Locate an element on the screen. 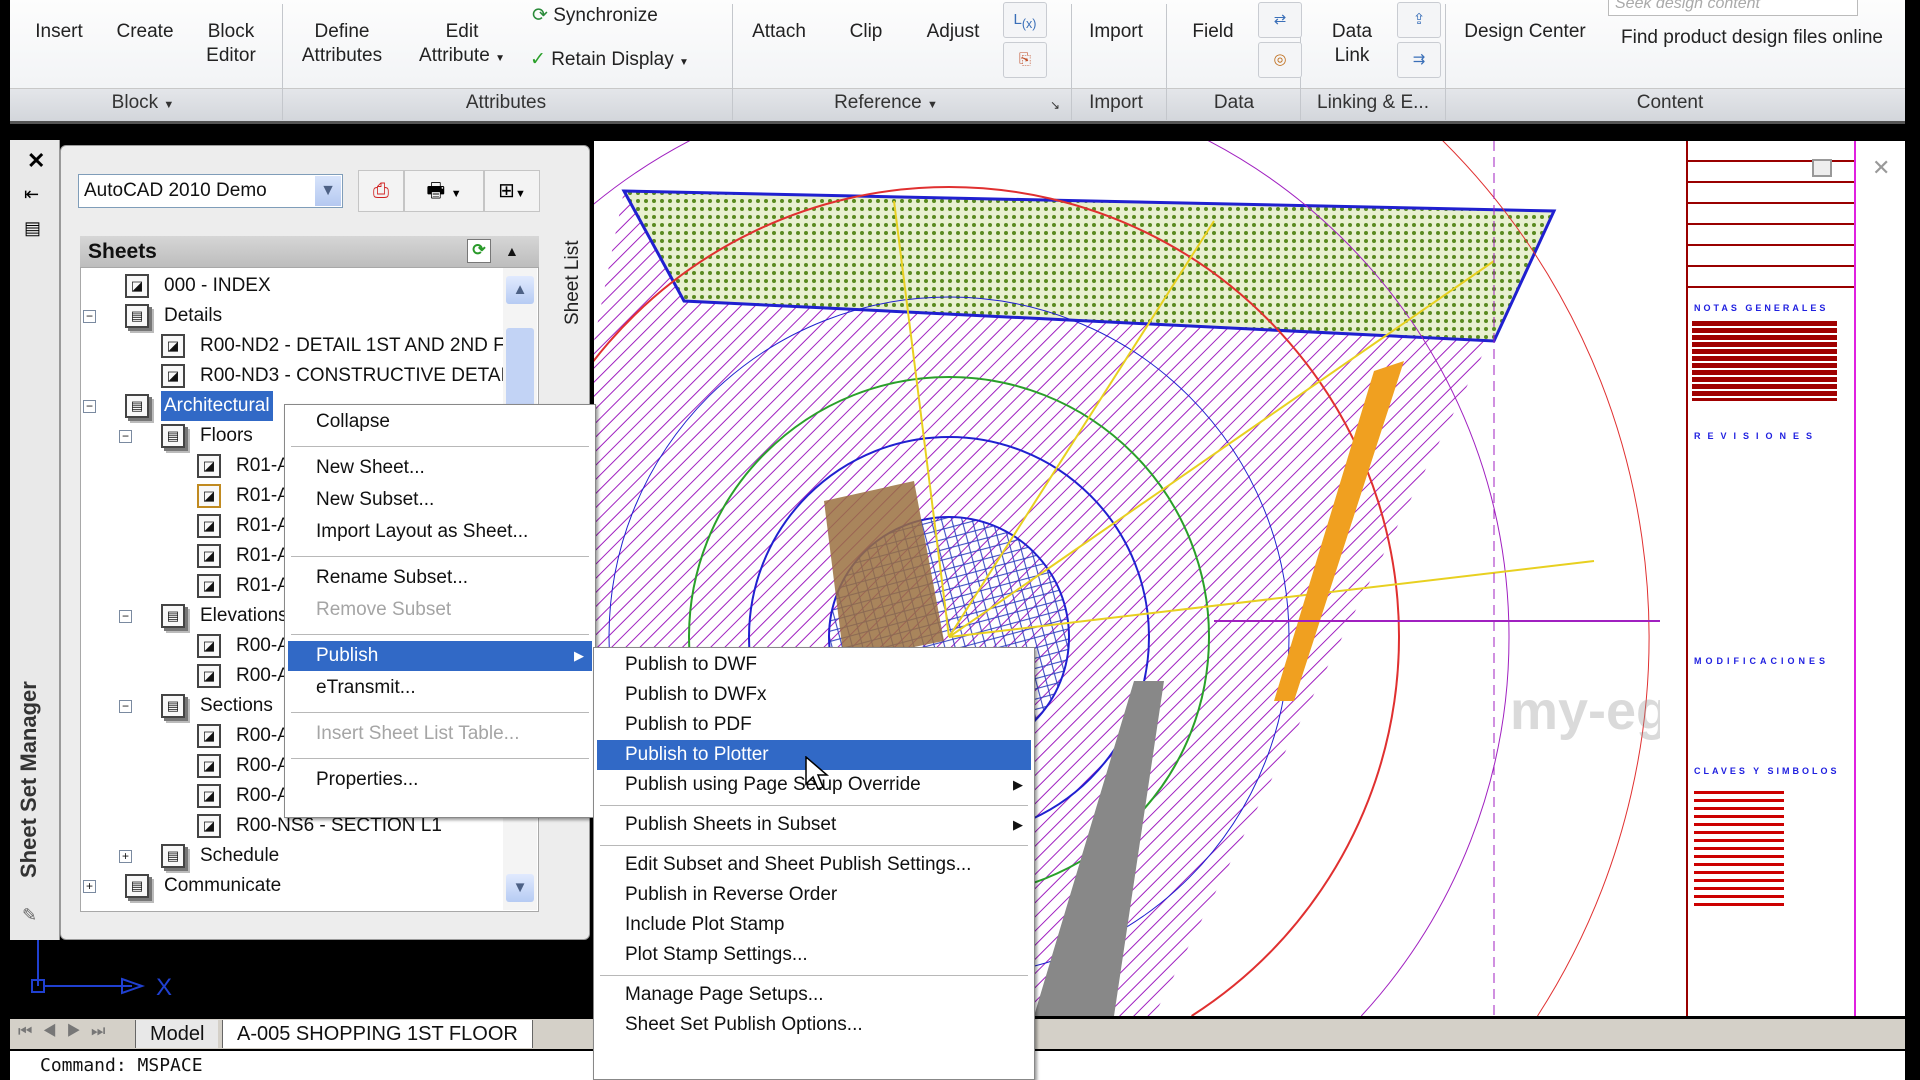  panel-label-block: Block ▼ is located at coordinates (143, 103).